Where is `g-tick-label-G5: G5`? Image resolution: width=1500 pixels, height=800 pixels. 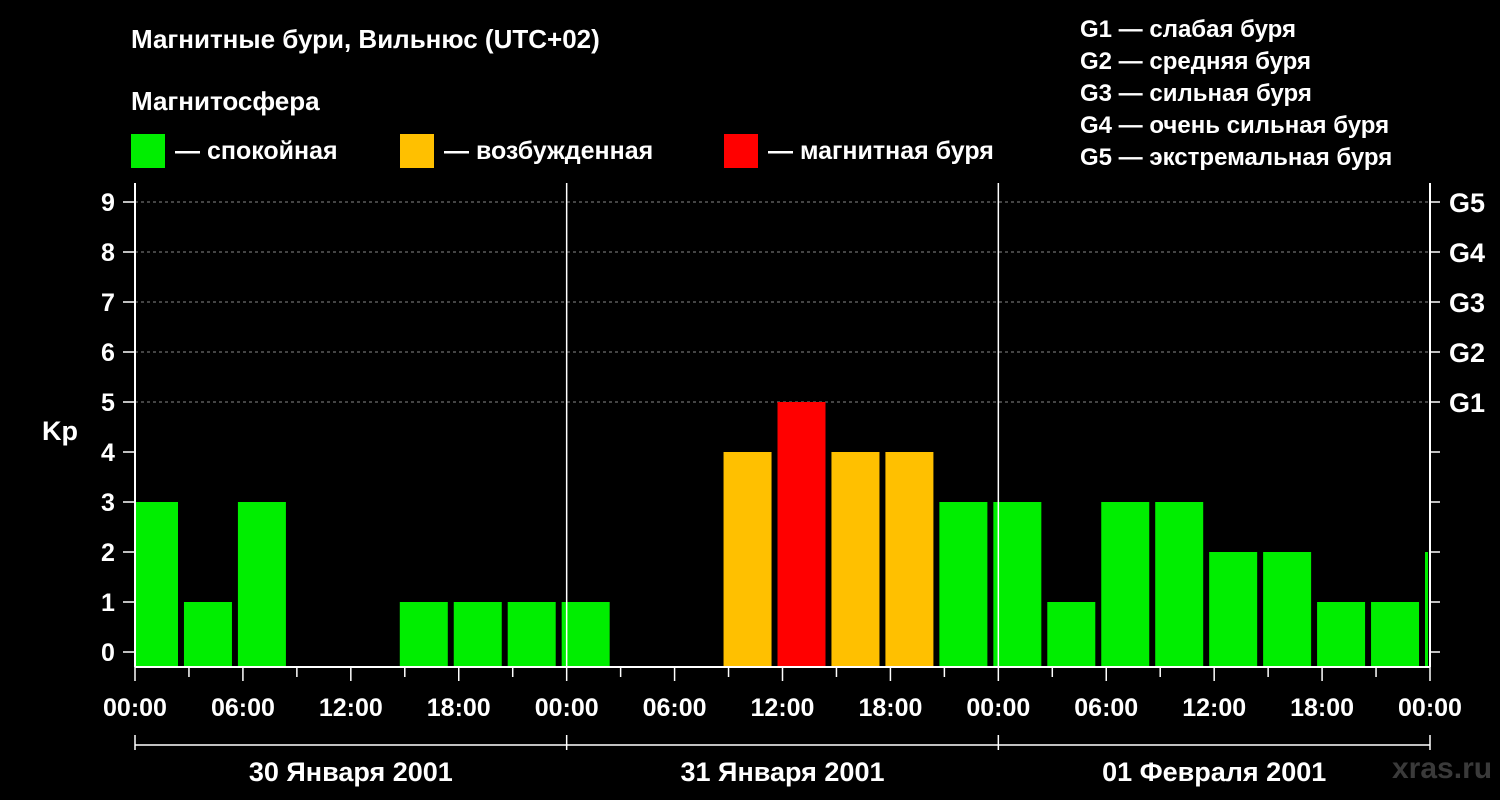
g-tick-label-G5: G5 is located at coordinates (1467, 203).